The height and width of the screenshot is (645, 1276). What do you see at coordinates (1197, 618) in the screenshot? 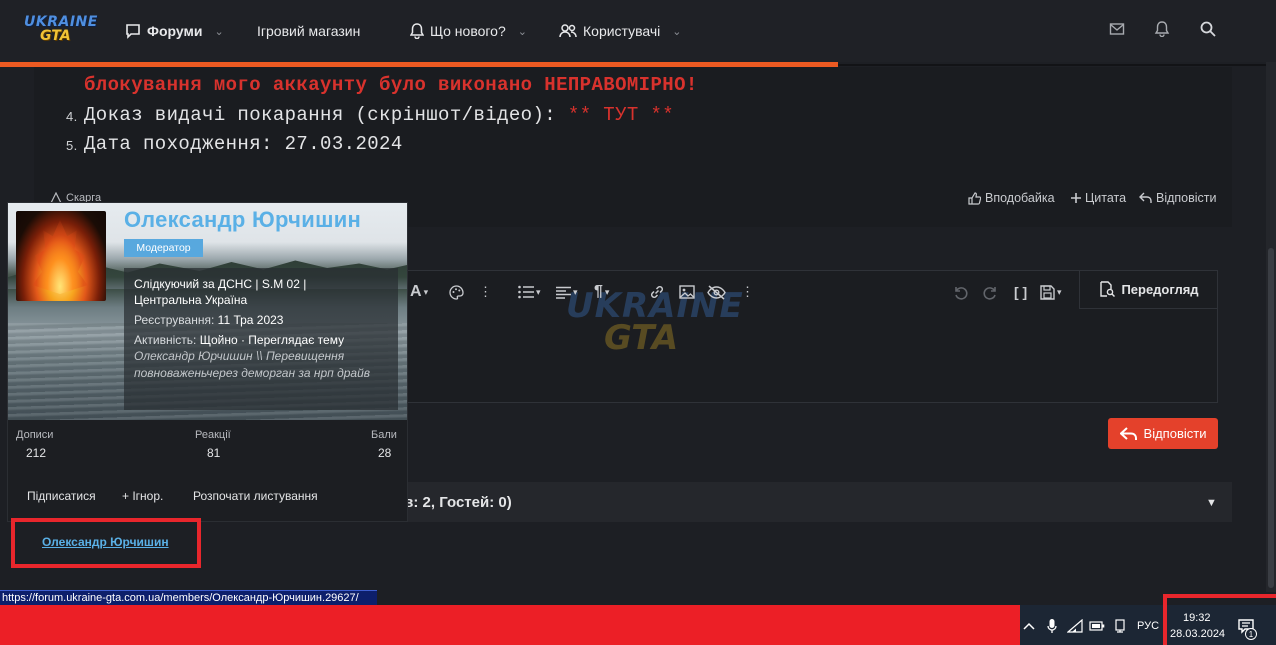
I see `clock-time: 19:32` at bounding box center [1197, 618].